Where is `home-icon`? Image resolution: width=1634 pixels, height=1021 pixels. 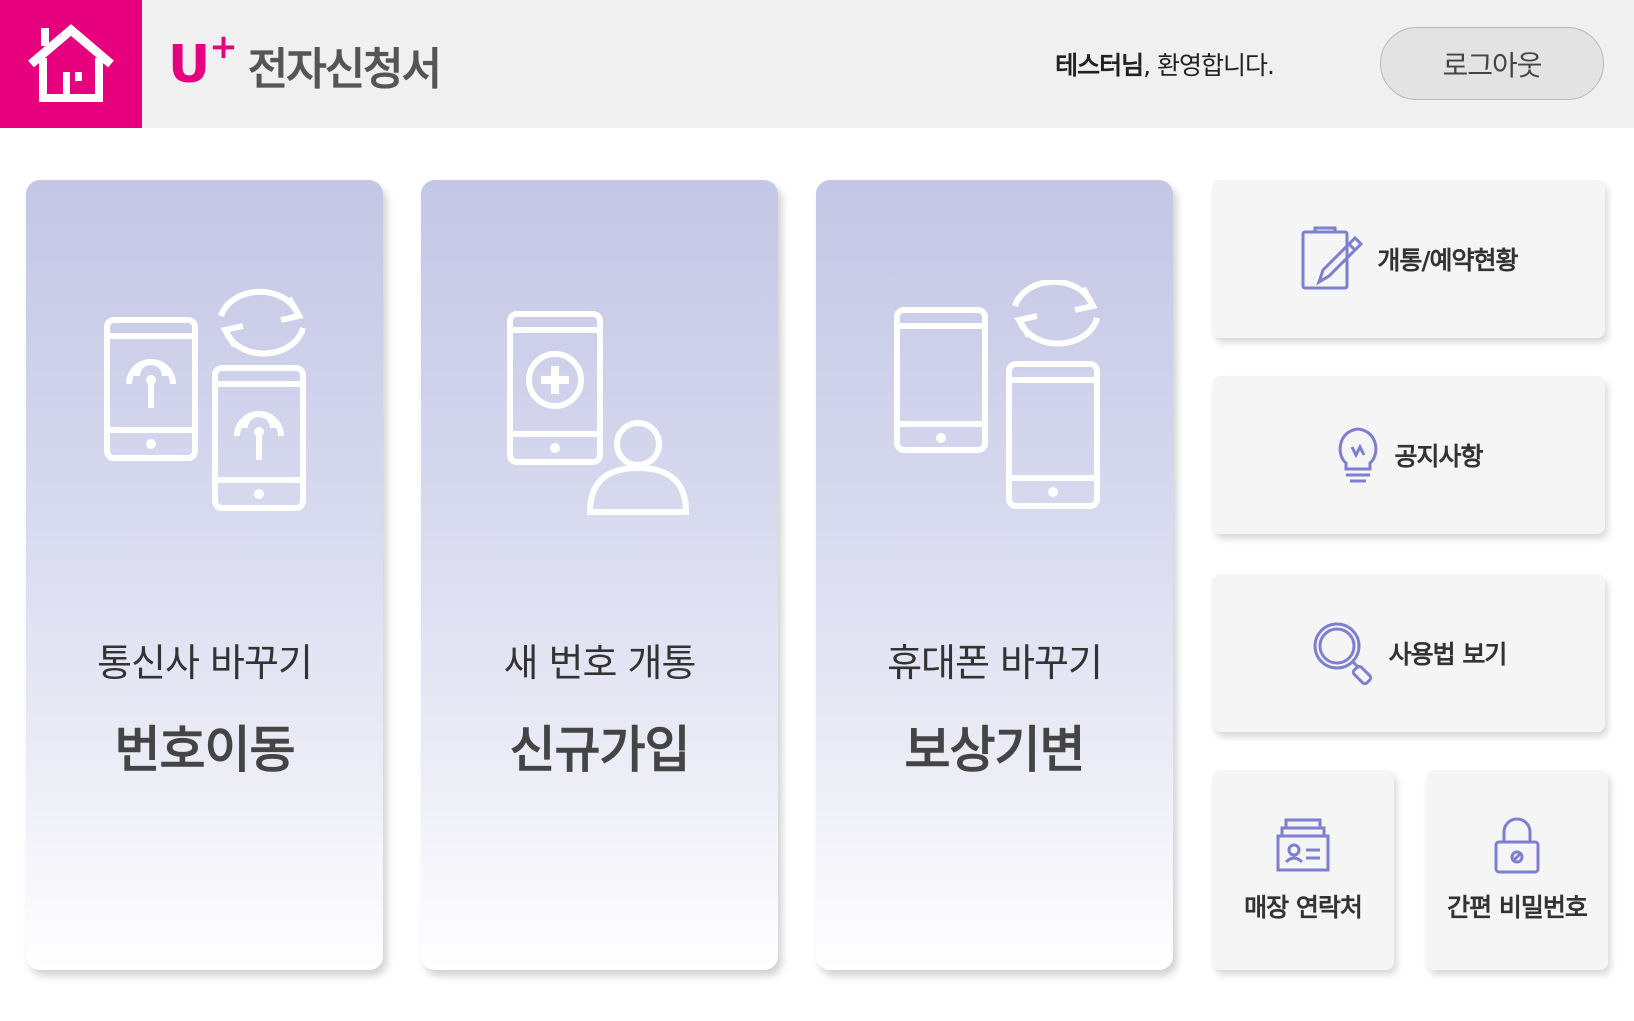 home-icon is located at coordinates (71, 63).